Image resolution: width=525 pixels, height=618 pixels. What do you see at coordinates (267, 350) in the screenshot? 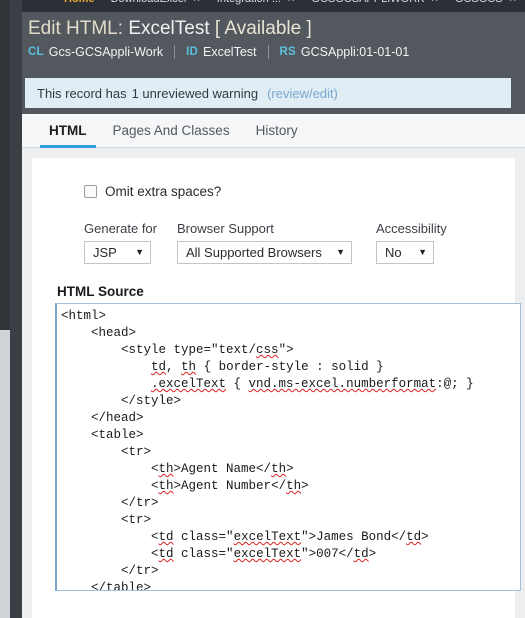
I see `spellcheck-token: css` at bounding box center [267, 350].